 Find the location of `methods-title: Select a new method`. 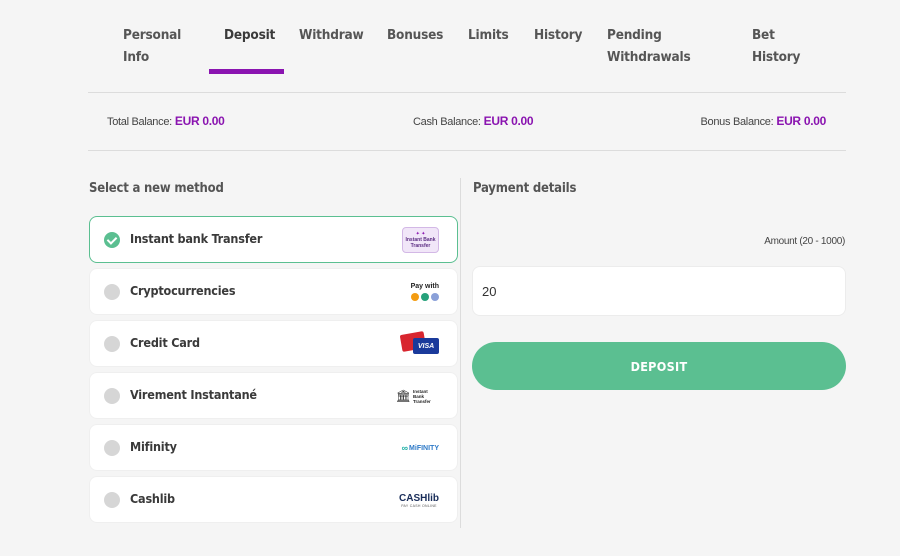

methods-title: Select a new method is located at coordinates (156, 188).